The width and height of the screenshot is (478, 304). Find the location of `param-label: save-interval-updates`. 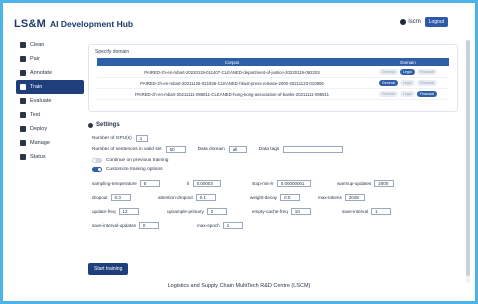

param-label: save-interval-updates is located at coordinates (114, 225).